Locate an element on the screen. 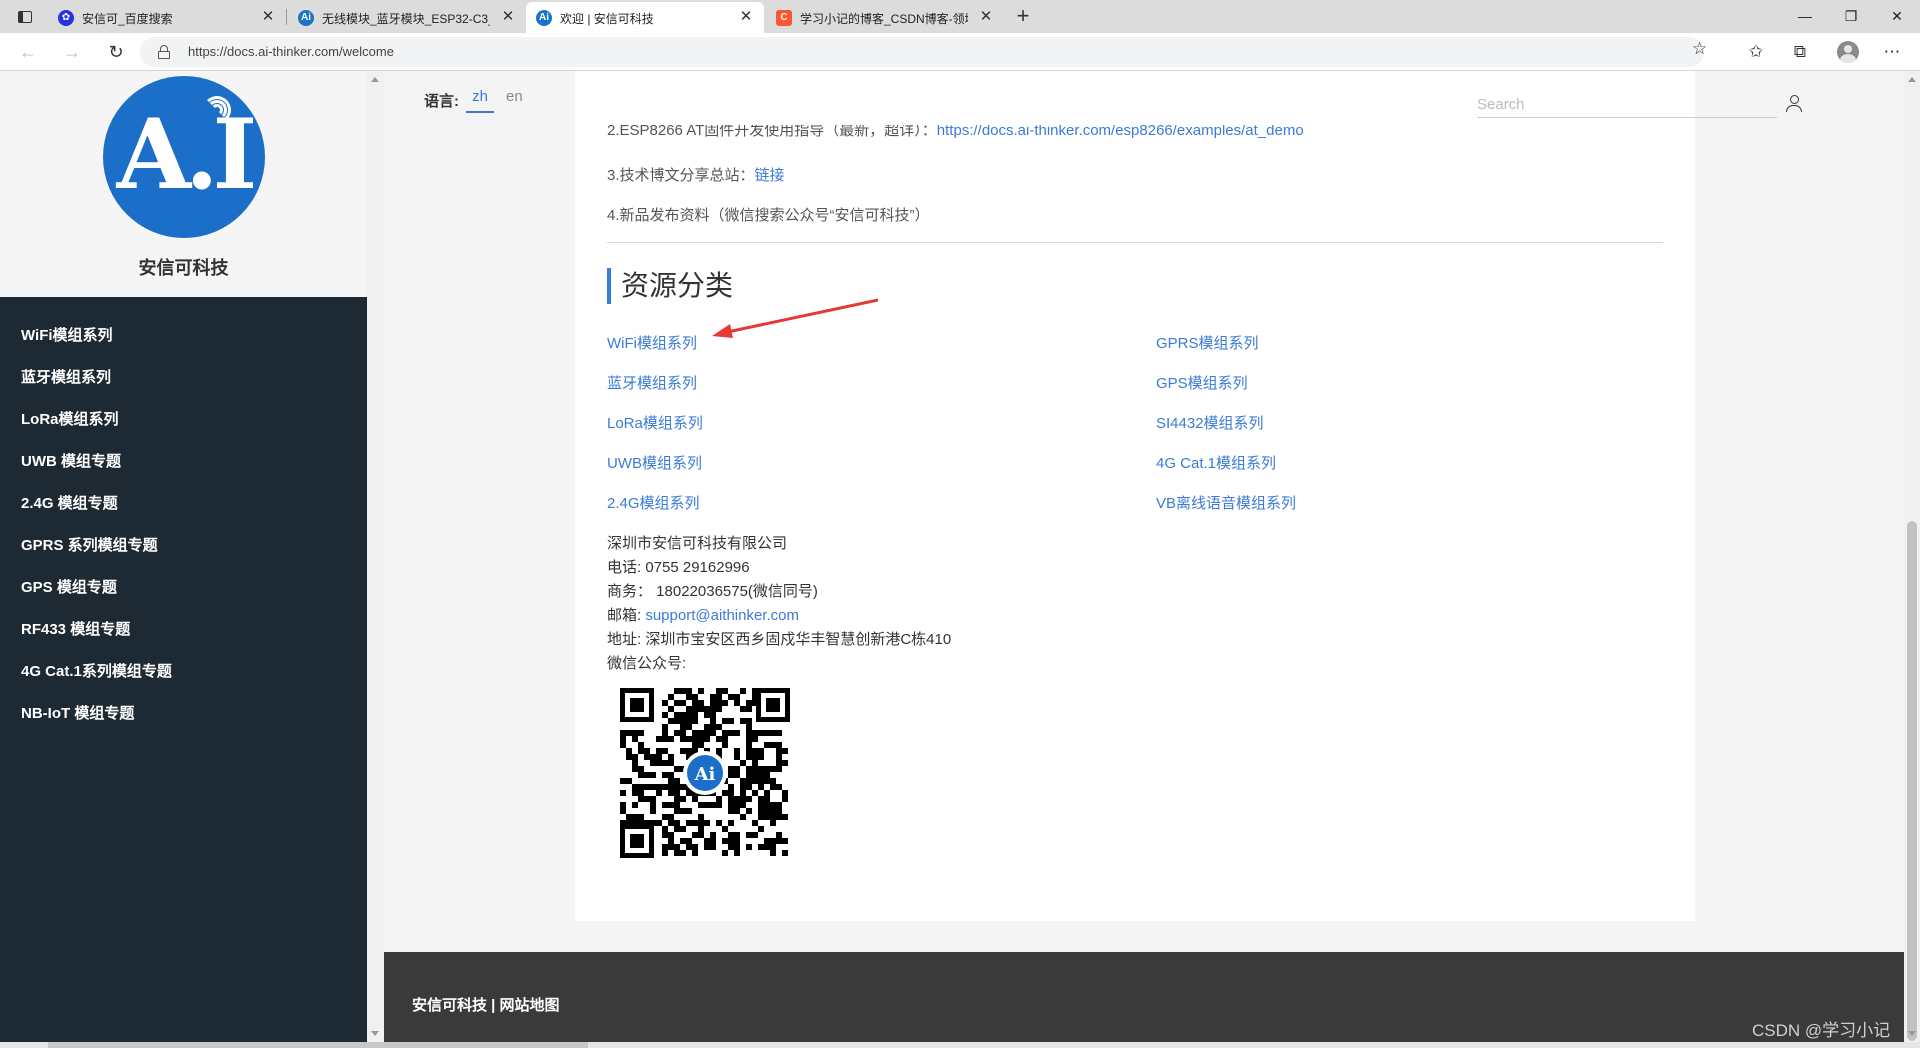 This screenshot has width=1920, height=1048. logo-text: A.I is located at coordinates (187, 154).